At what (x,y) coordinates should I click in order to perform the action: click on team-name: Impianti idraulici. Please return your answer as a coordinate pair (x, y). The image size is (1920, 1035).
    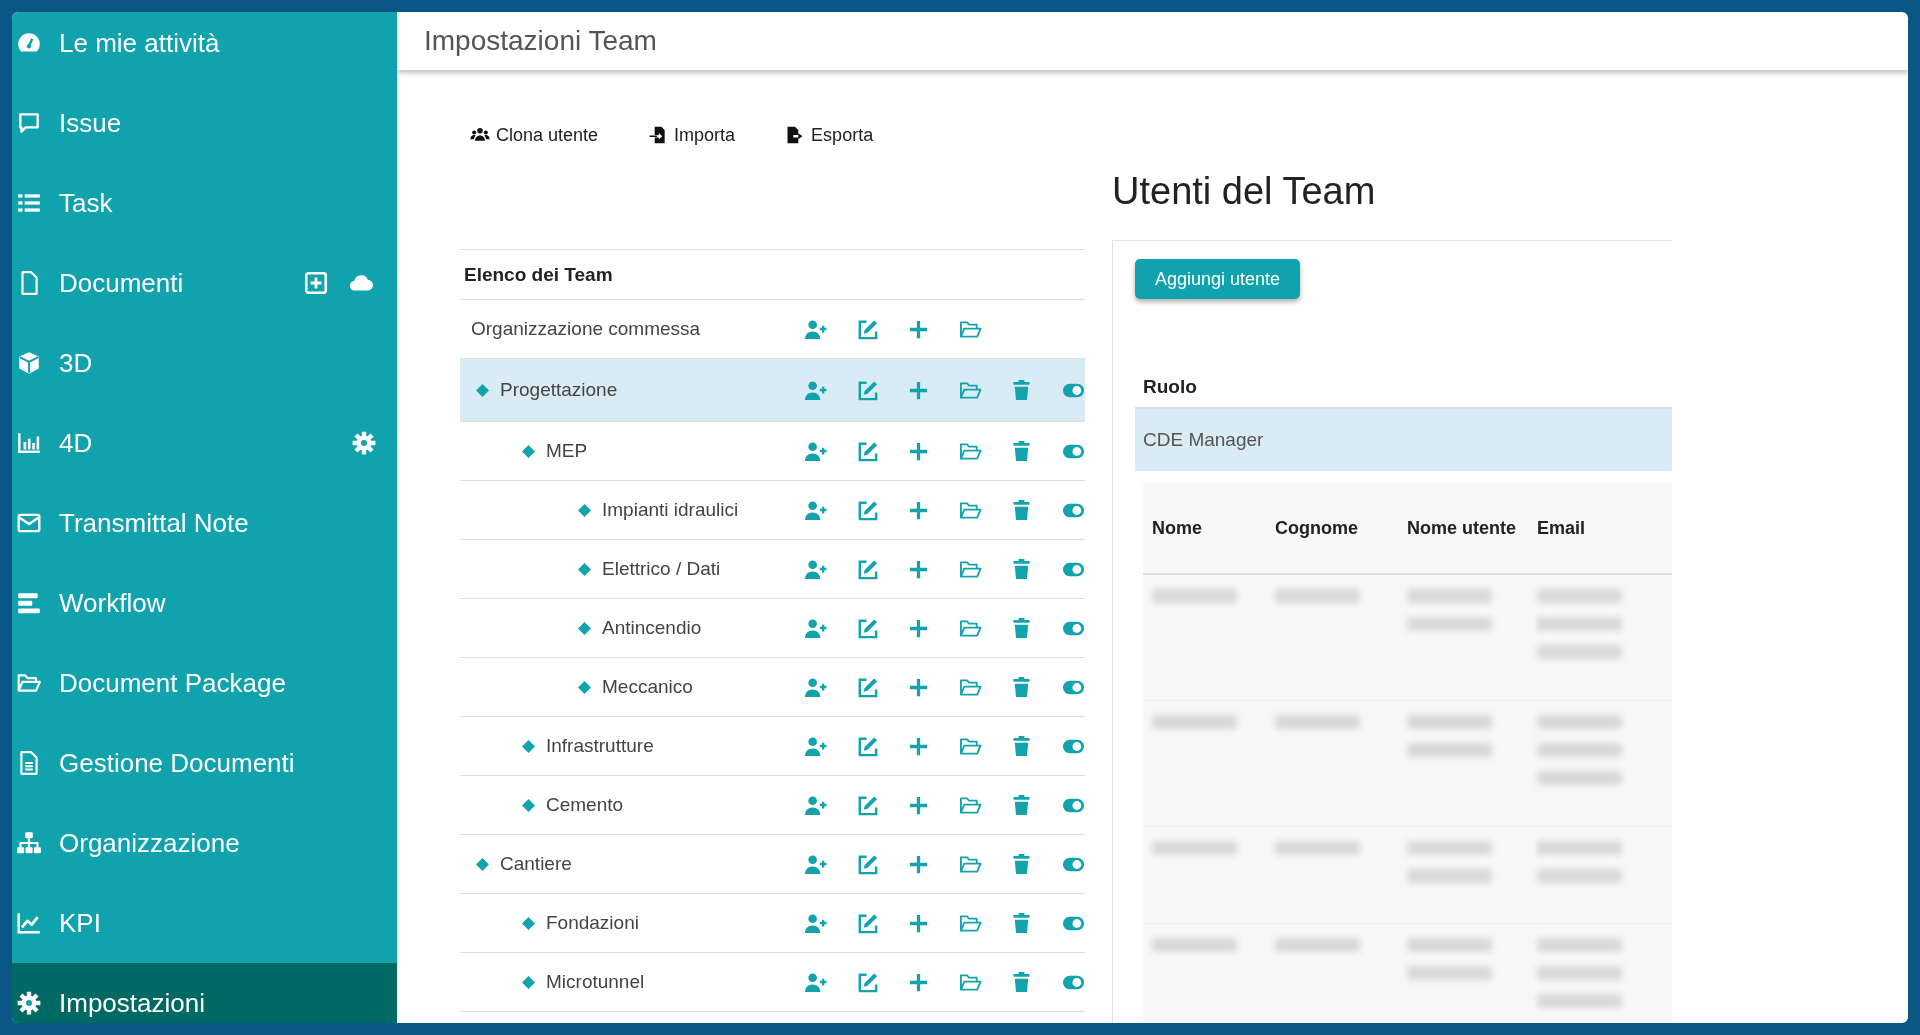
    Looking at the image, I should click on (670, 510).